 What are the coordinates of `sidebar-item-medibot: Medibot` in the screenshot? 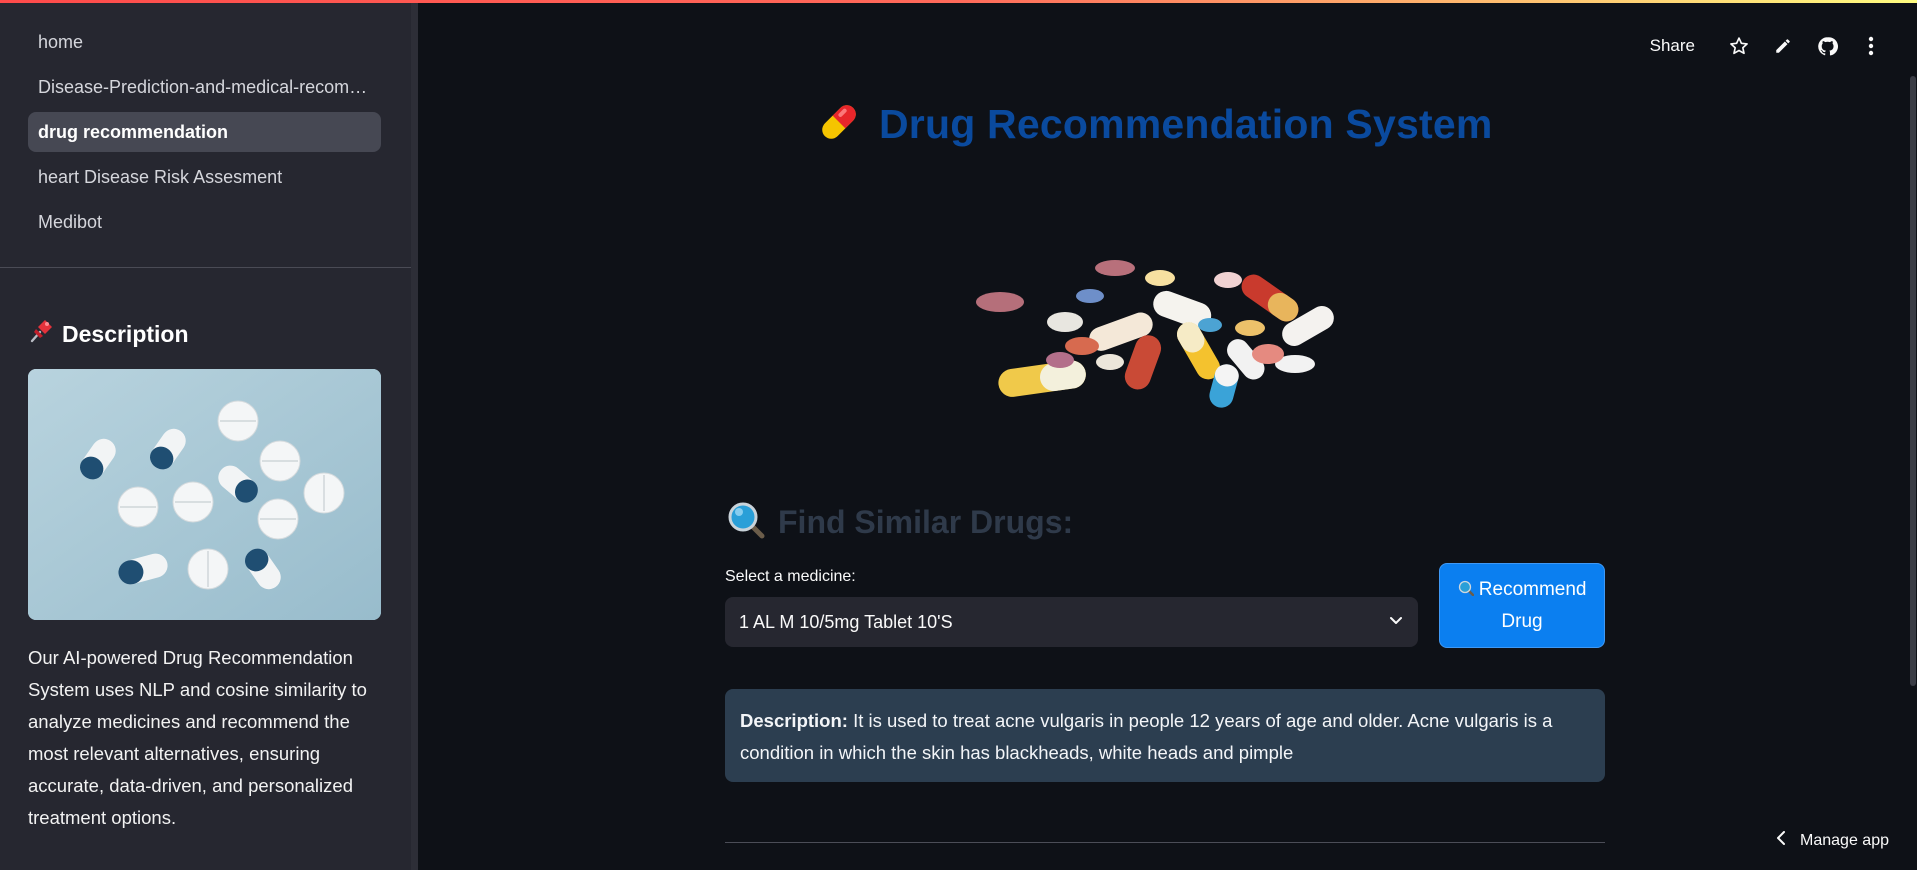 It's located at (204, 222).